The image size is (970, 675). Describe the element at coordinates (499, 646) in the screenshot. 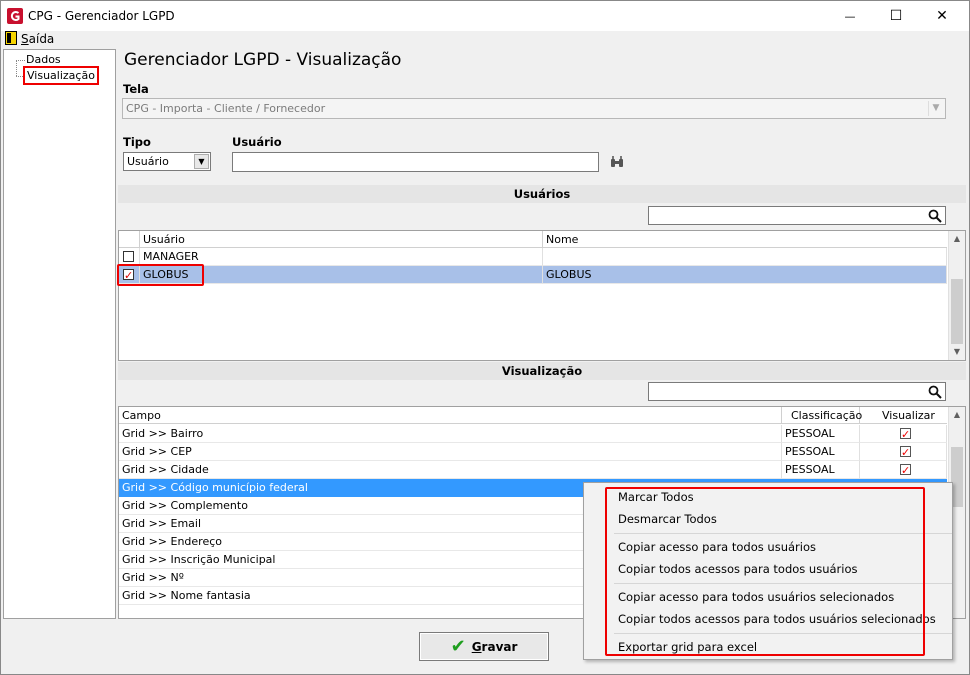

I see `save-button-label: ravar` at that location.